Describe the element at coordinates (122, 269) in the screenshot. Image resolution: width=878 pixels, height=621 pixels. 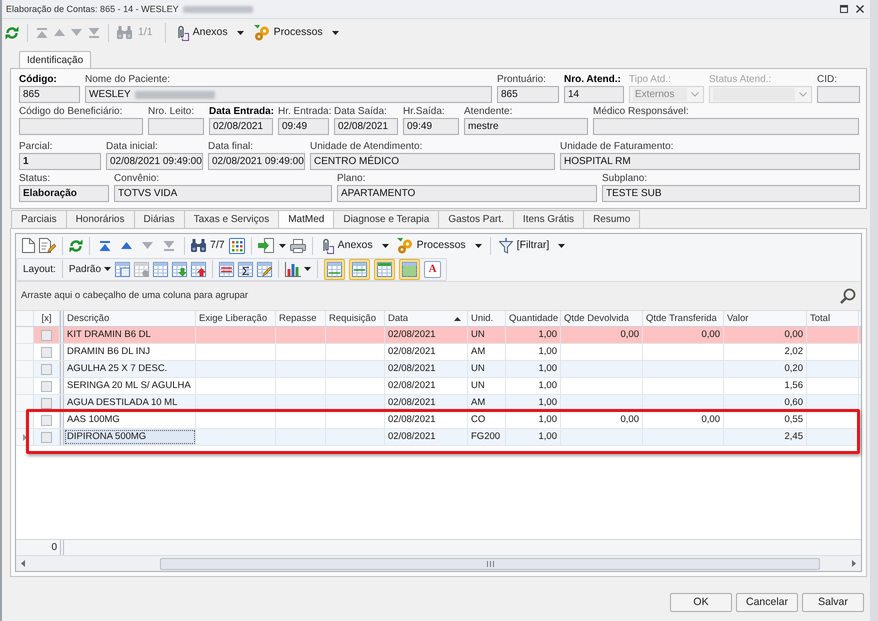
I see `windows-icon` at that location.